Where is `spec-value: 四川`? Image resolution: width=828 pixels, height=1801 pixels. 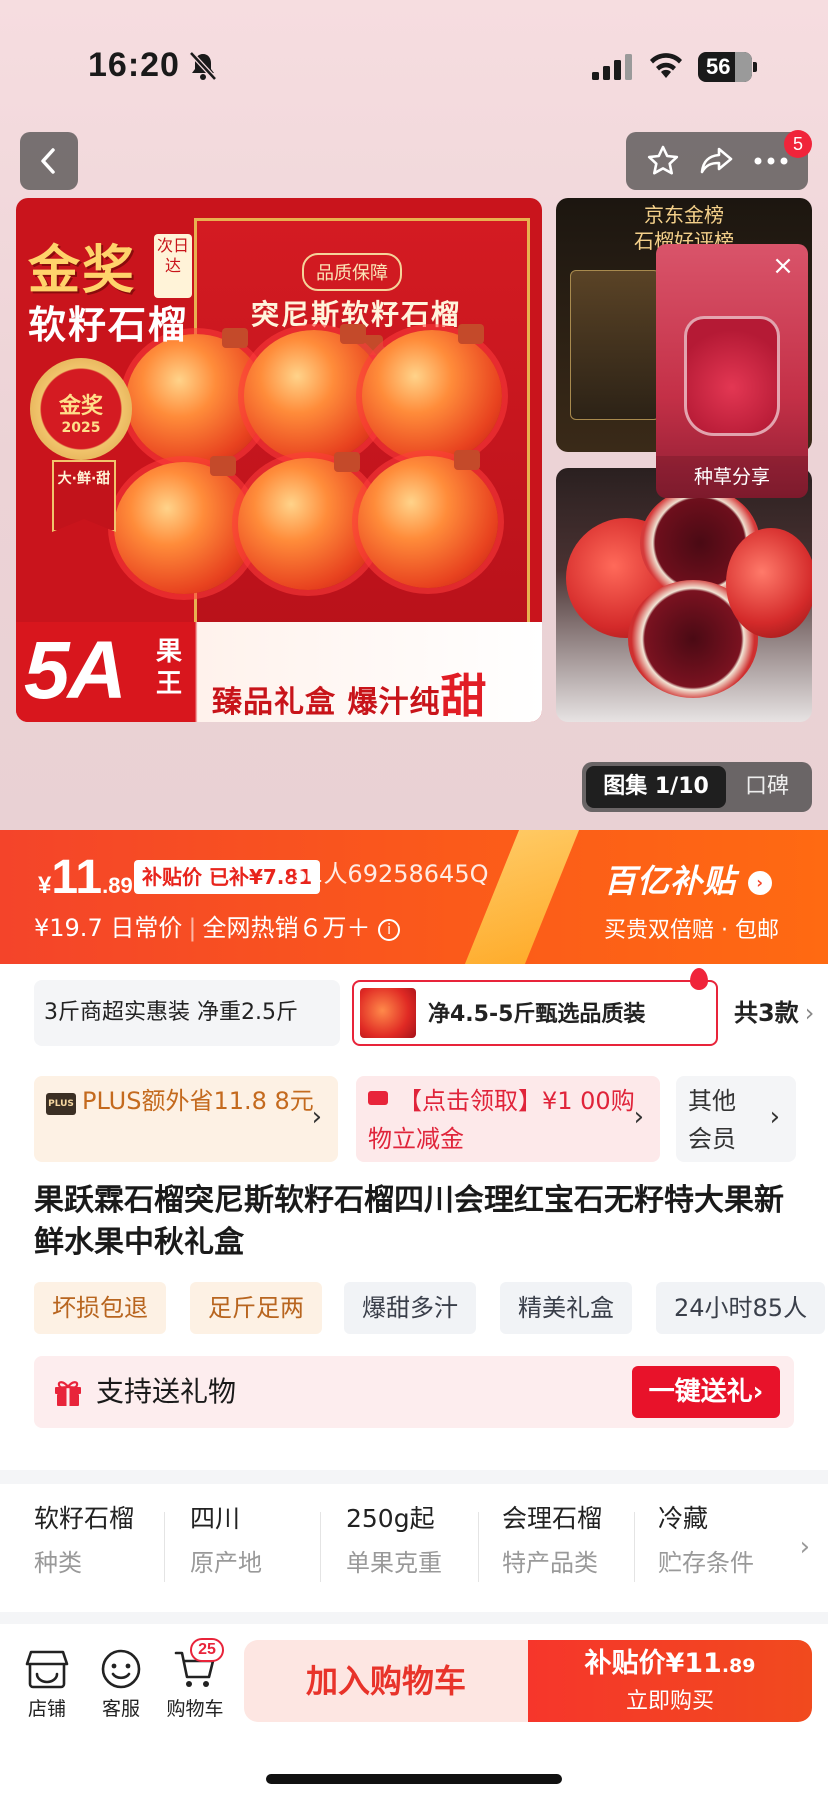
spec-value: 四川 is located at coordinates (215, 1518).